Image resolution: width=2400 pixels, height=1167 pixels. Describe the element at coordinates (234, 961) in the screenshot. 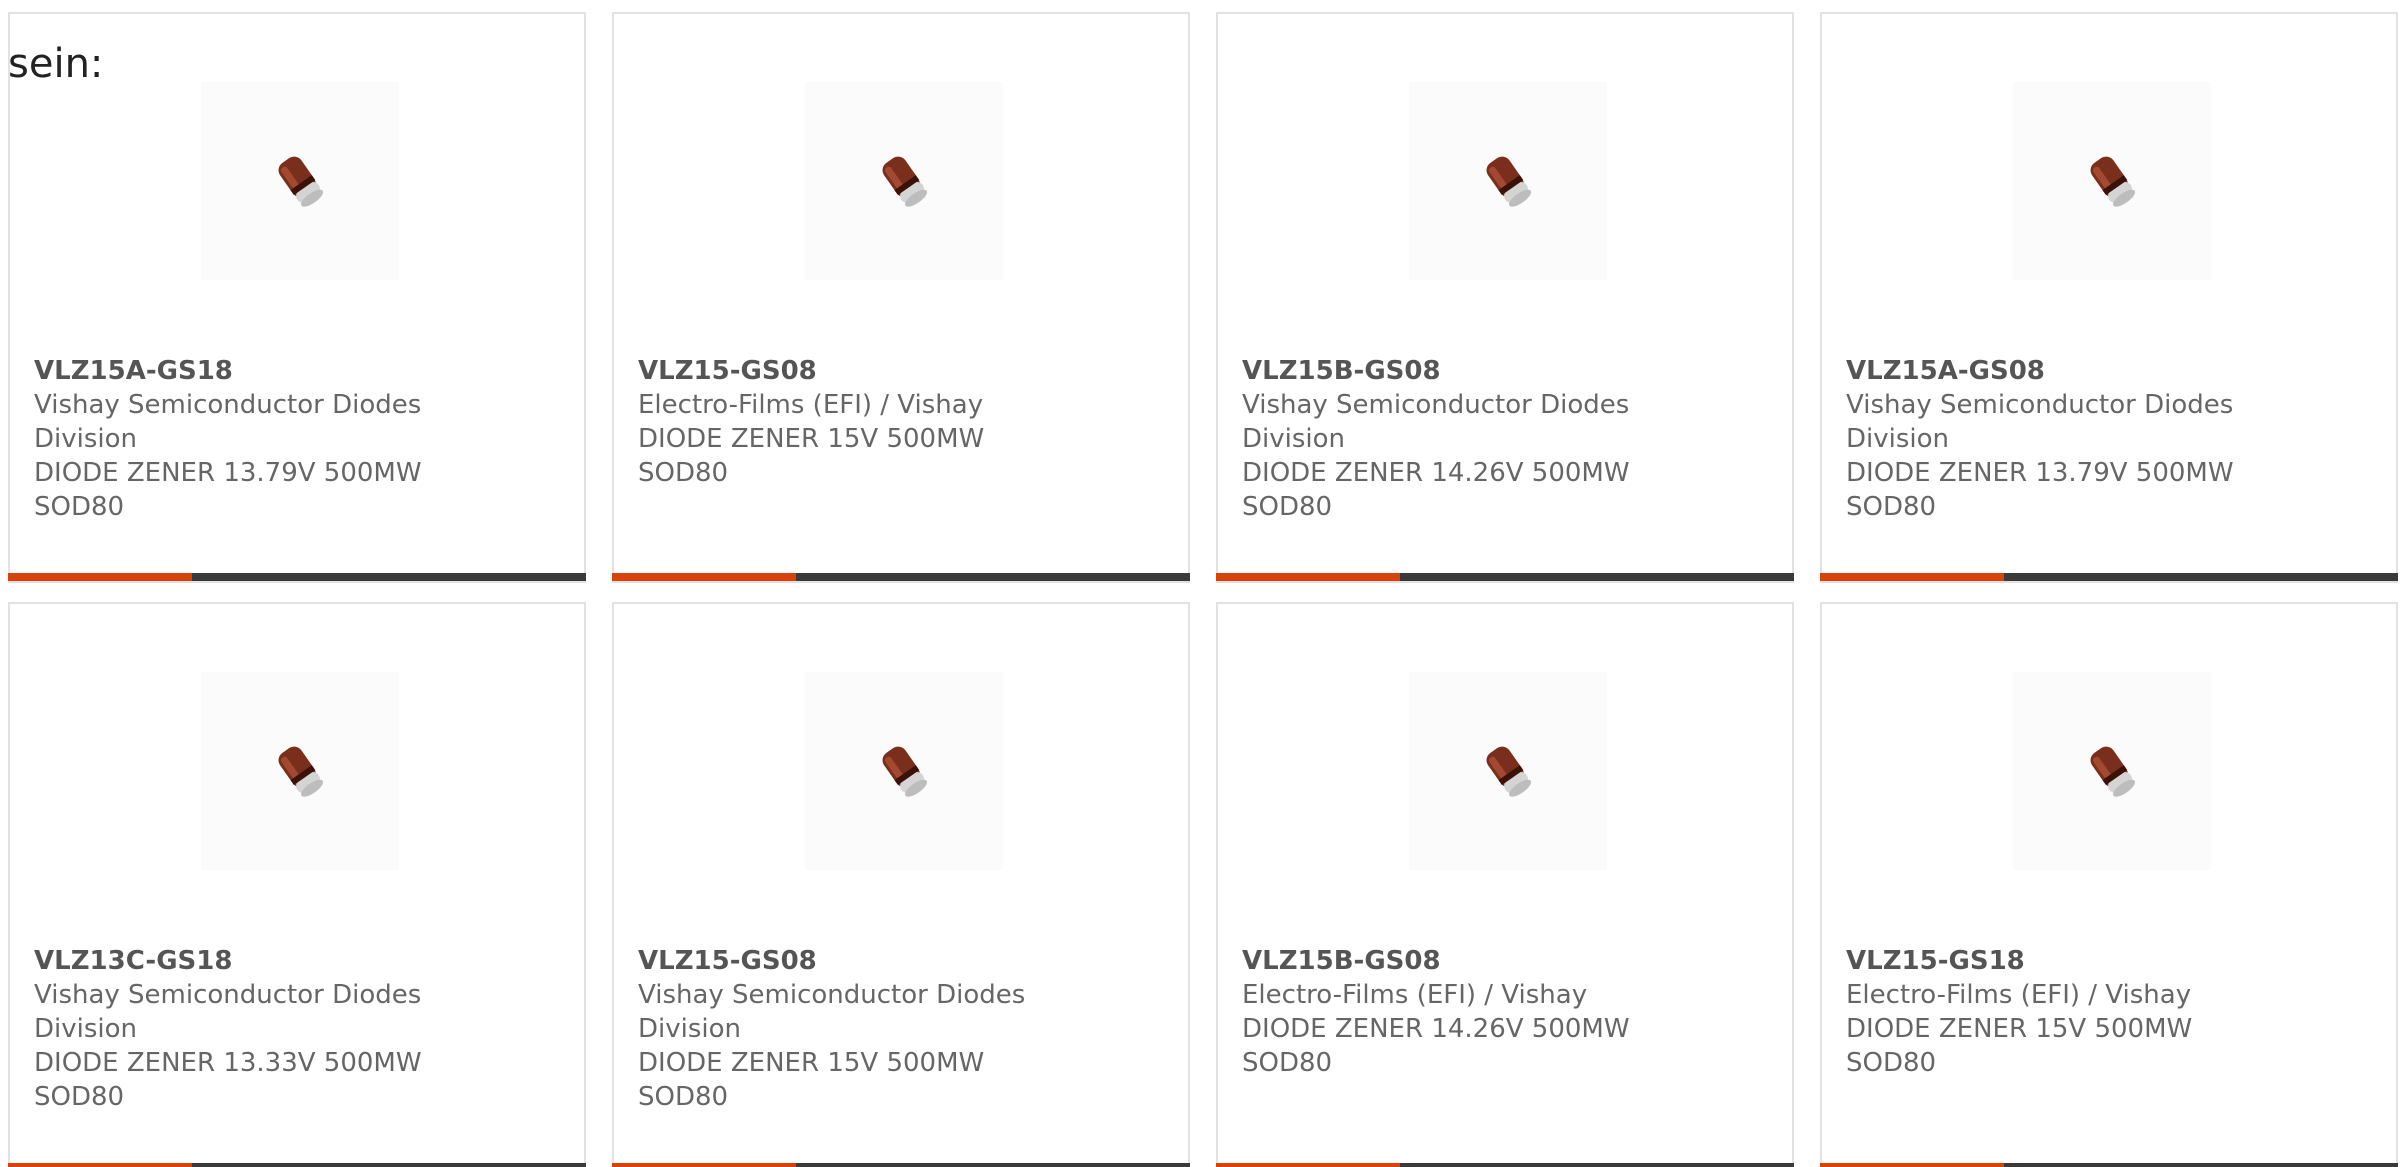

I see `part-number: VLZ13C-GS18` at that location.